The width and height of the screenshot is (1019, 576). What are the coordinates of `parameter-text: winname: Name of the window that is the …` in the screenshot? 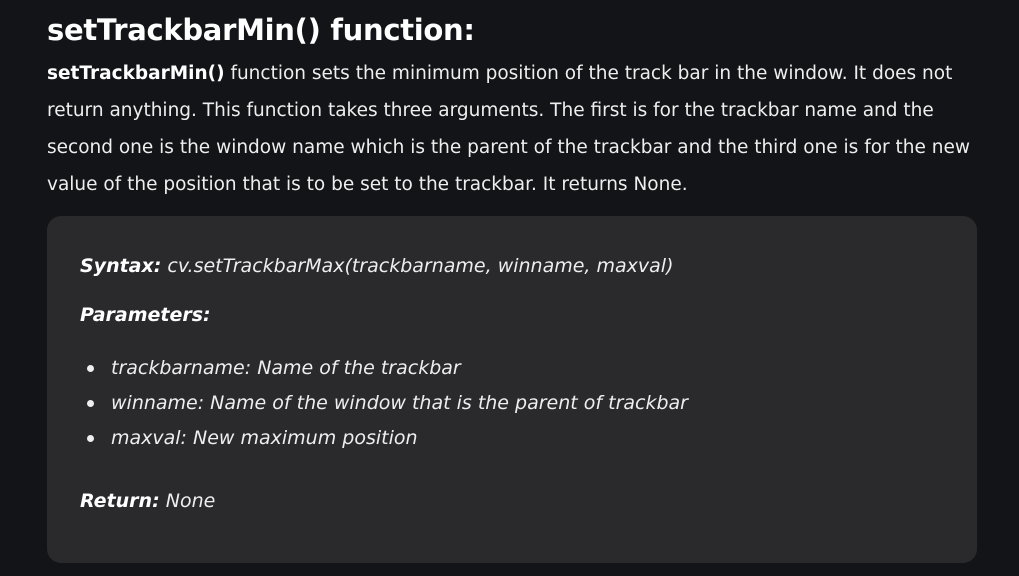 It's located at (399, 403).